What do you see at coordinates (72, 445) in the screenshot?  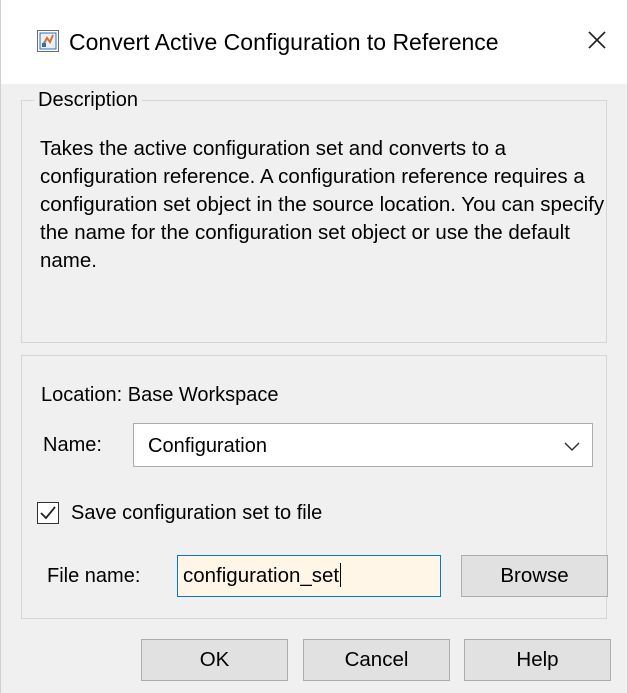 I see `name-label: Name:` at bounding box center [72, 445].